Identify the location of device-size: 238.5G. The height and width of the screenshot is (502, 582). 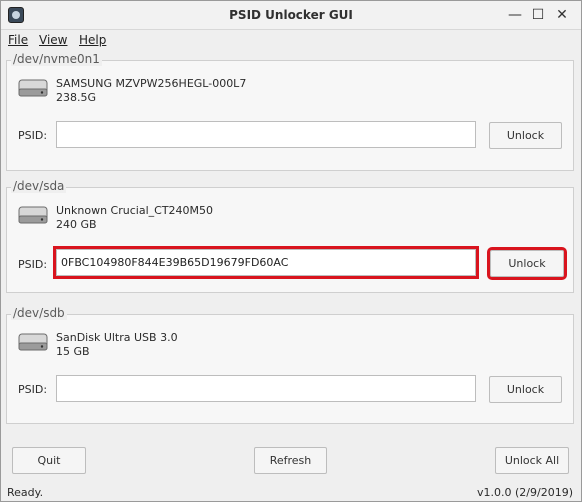
(76, 97).